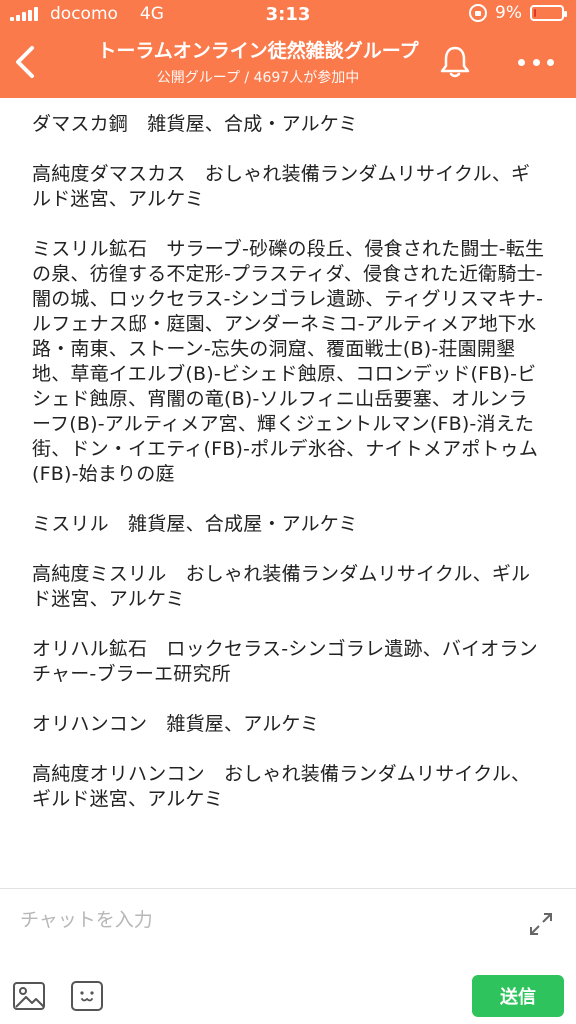 This screenshot has width=576, height=1024. What do you see at coordinates (29, 996) in the screenshot?
I see `image-icon` at bounding box center [29, 996].